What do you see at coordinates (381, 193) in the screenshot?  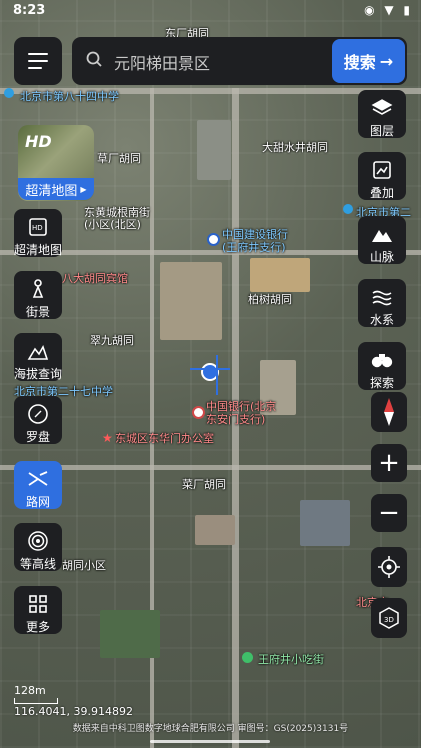 I see `tool-label: 叠加` at bounding box center [381, 193].